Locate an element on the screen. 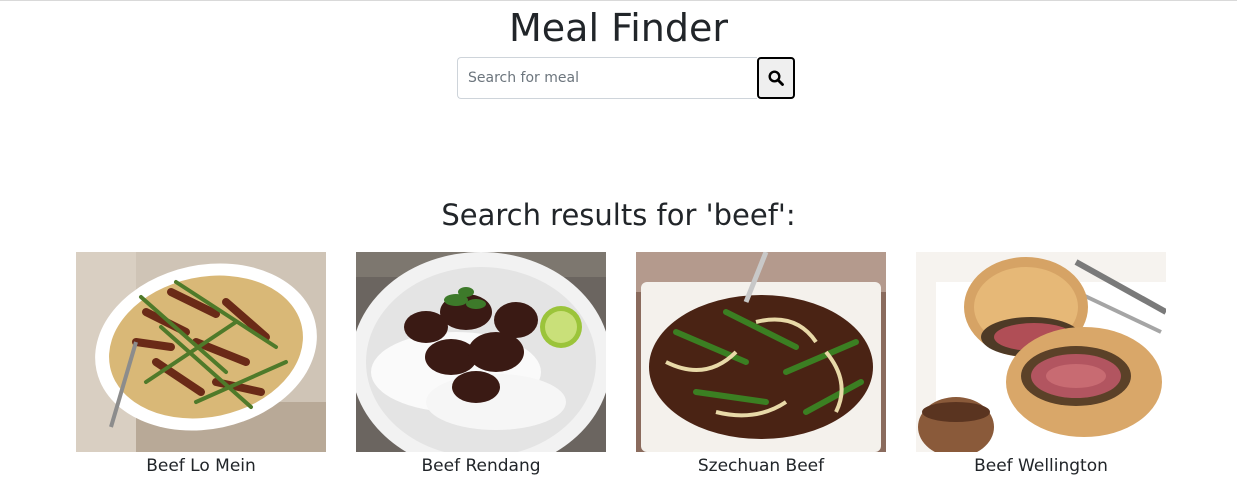  meal-card-beef-lo-mein: Beef Lo Mein is located at coordinates (201, 365).